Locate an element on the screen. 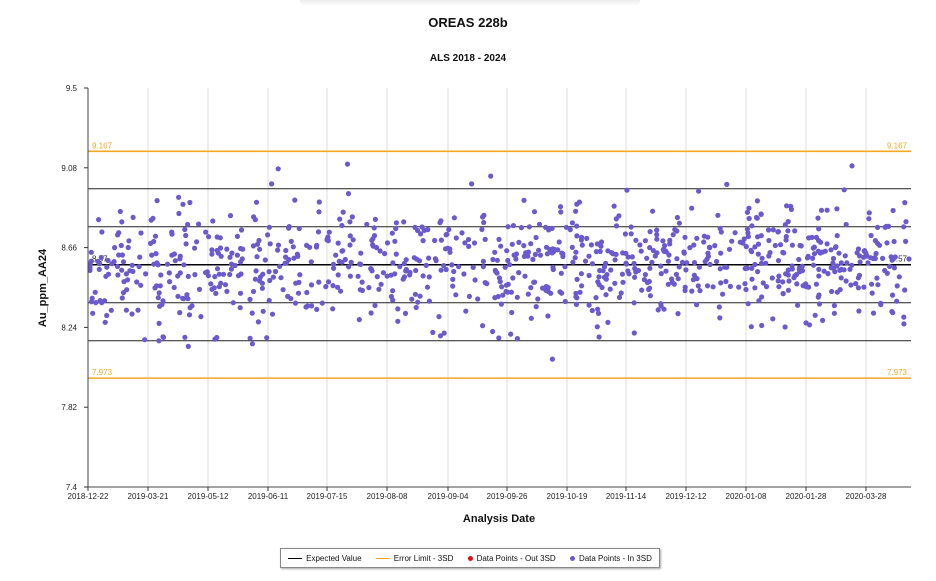 The image size is (936, 581). legend-label: Expected Value is located at coordinates (334, 558).